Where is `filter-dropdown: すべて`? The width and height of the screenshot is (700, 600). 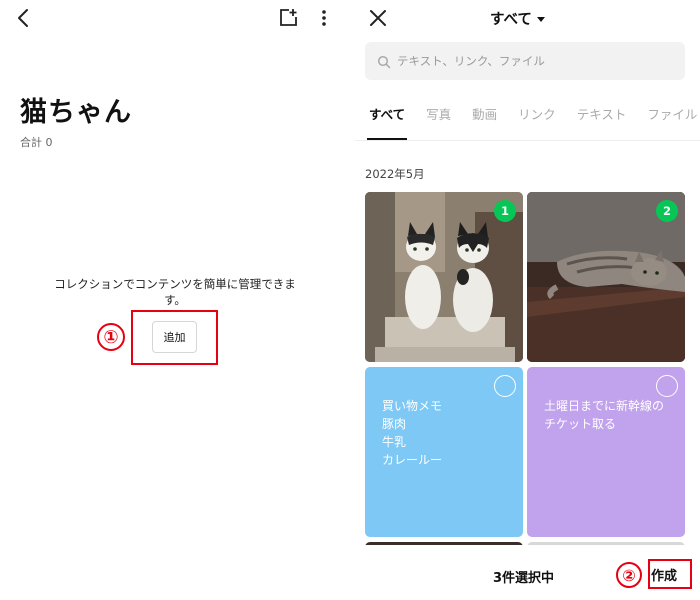
filter-dropdown: すべて is located at coordinates (517, 18).